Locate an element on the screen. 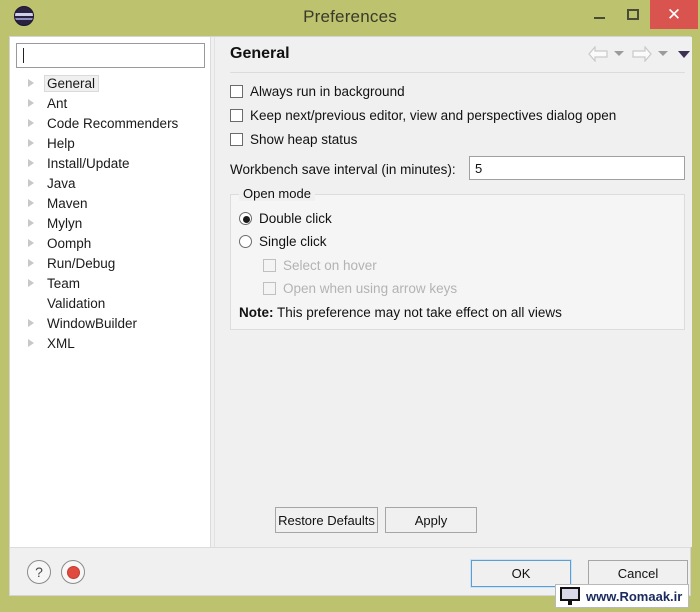 The image size is (700, 612). radio-double-click: Double click is located at coordinates (285, 218).